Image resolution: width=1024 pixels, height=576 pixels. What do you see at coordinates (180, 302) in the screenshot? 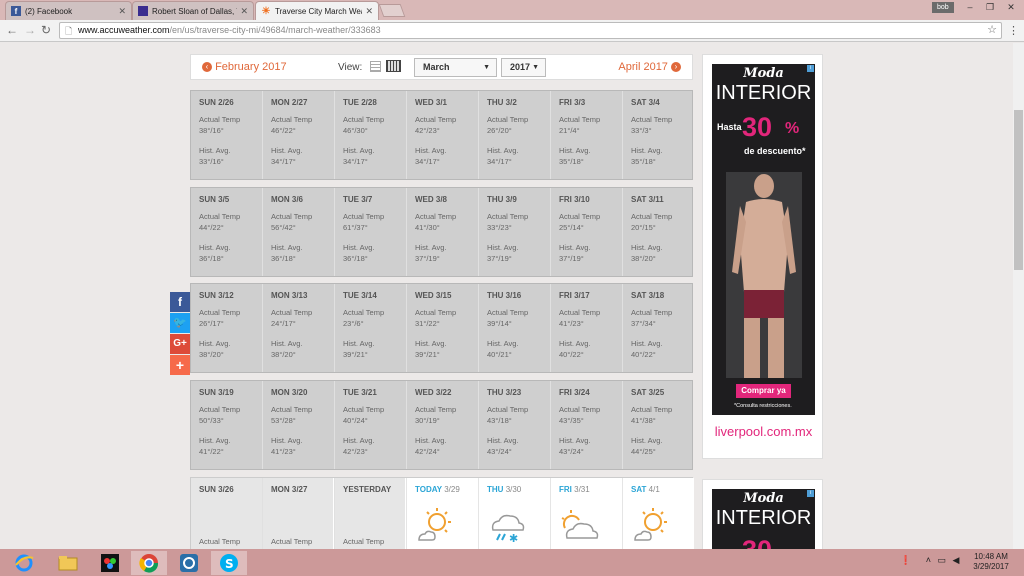
I see `facebook-share-icon: f` at bounding box center [180, 302].